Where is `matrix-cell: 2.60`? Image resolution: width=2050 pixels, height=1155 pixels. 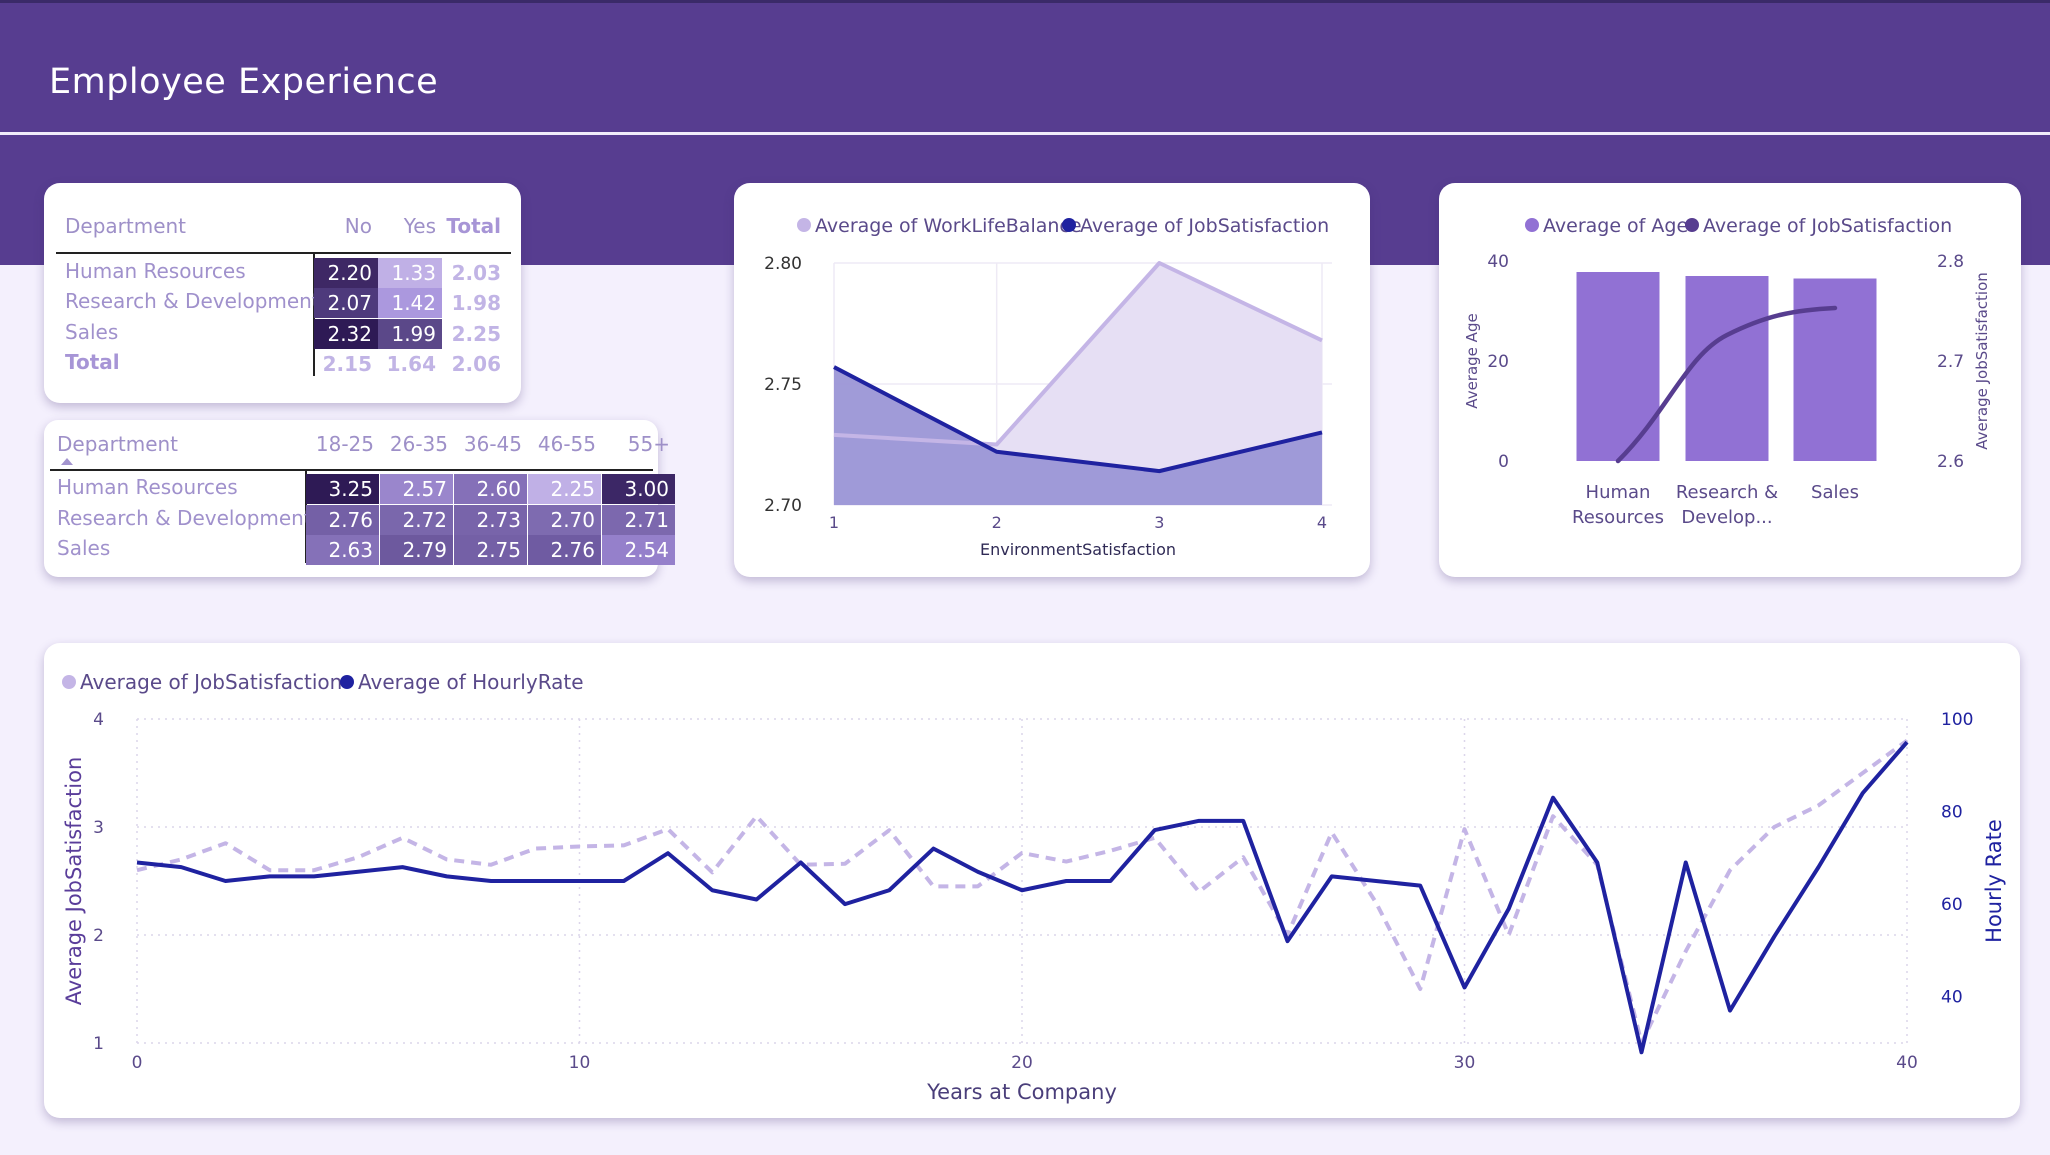 matrix-cell: 2.60 is located at coordinates (490, 489).